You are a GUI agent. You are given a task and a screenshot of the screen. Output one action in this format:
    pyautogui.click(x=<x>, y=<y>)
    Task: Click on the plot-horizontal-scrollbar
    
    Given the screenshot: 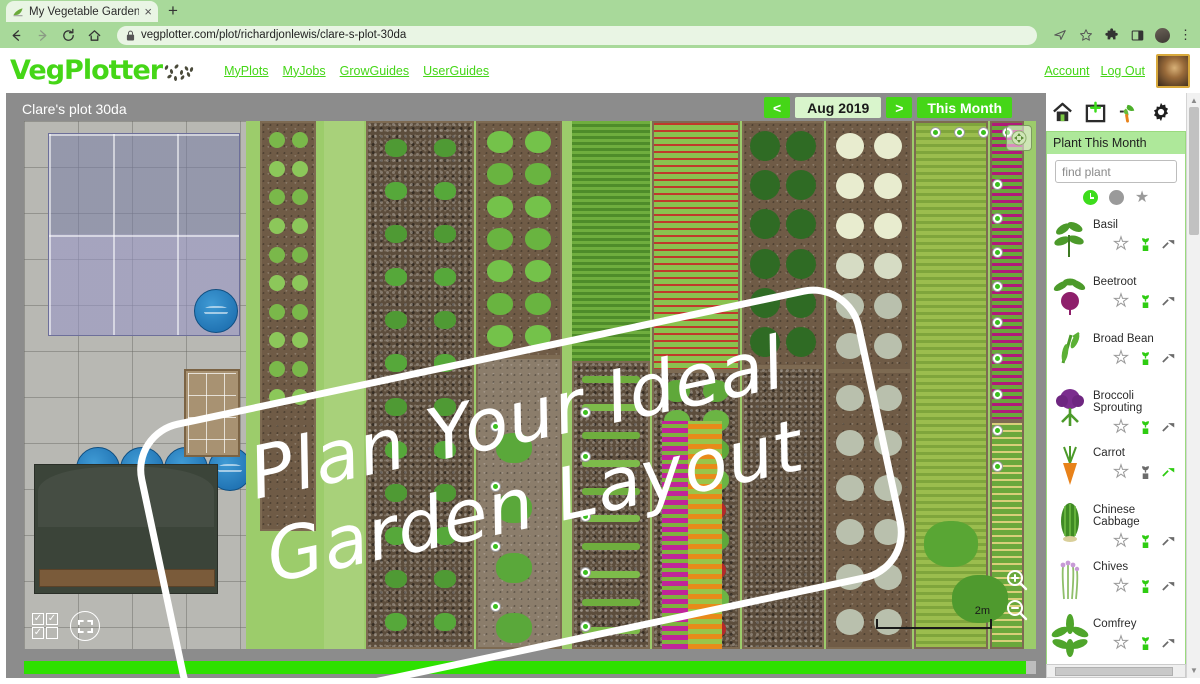 What is the action you would take?
    pyautogui.click(x=530, y=667)
    